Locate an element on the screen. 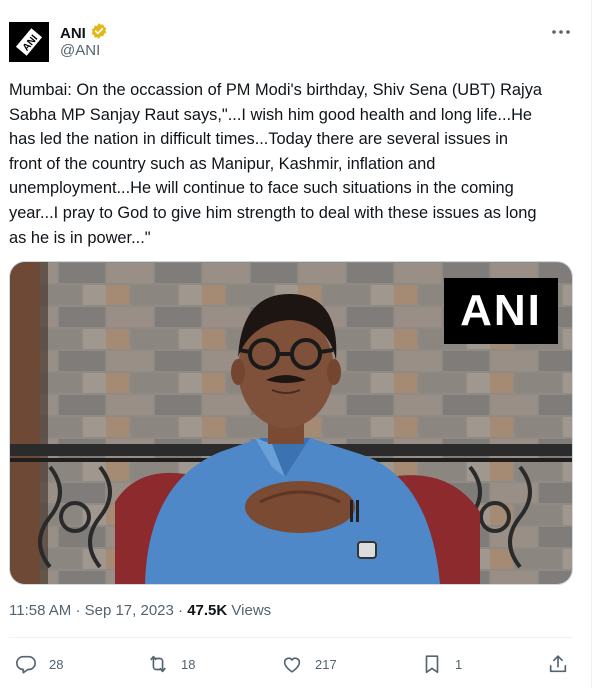 The image size is (593, 688). reply-count: 28 is located at coordinates (56, 664).